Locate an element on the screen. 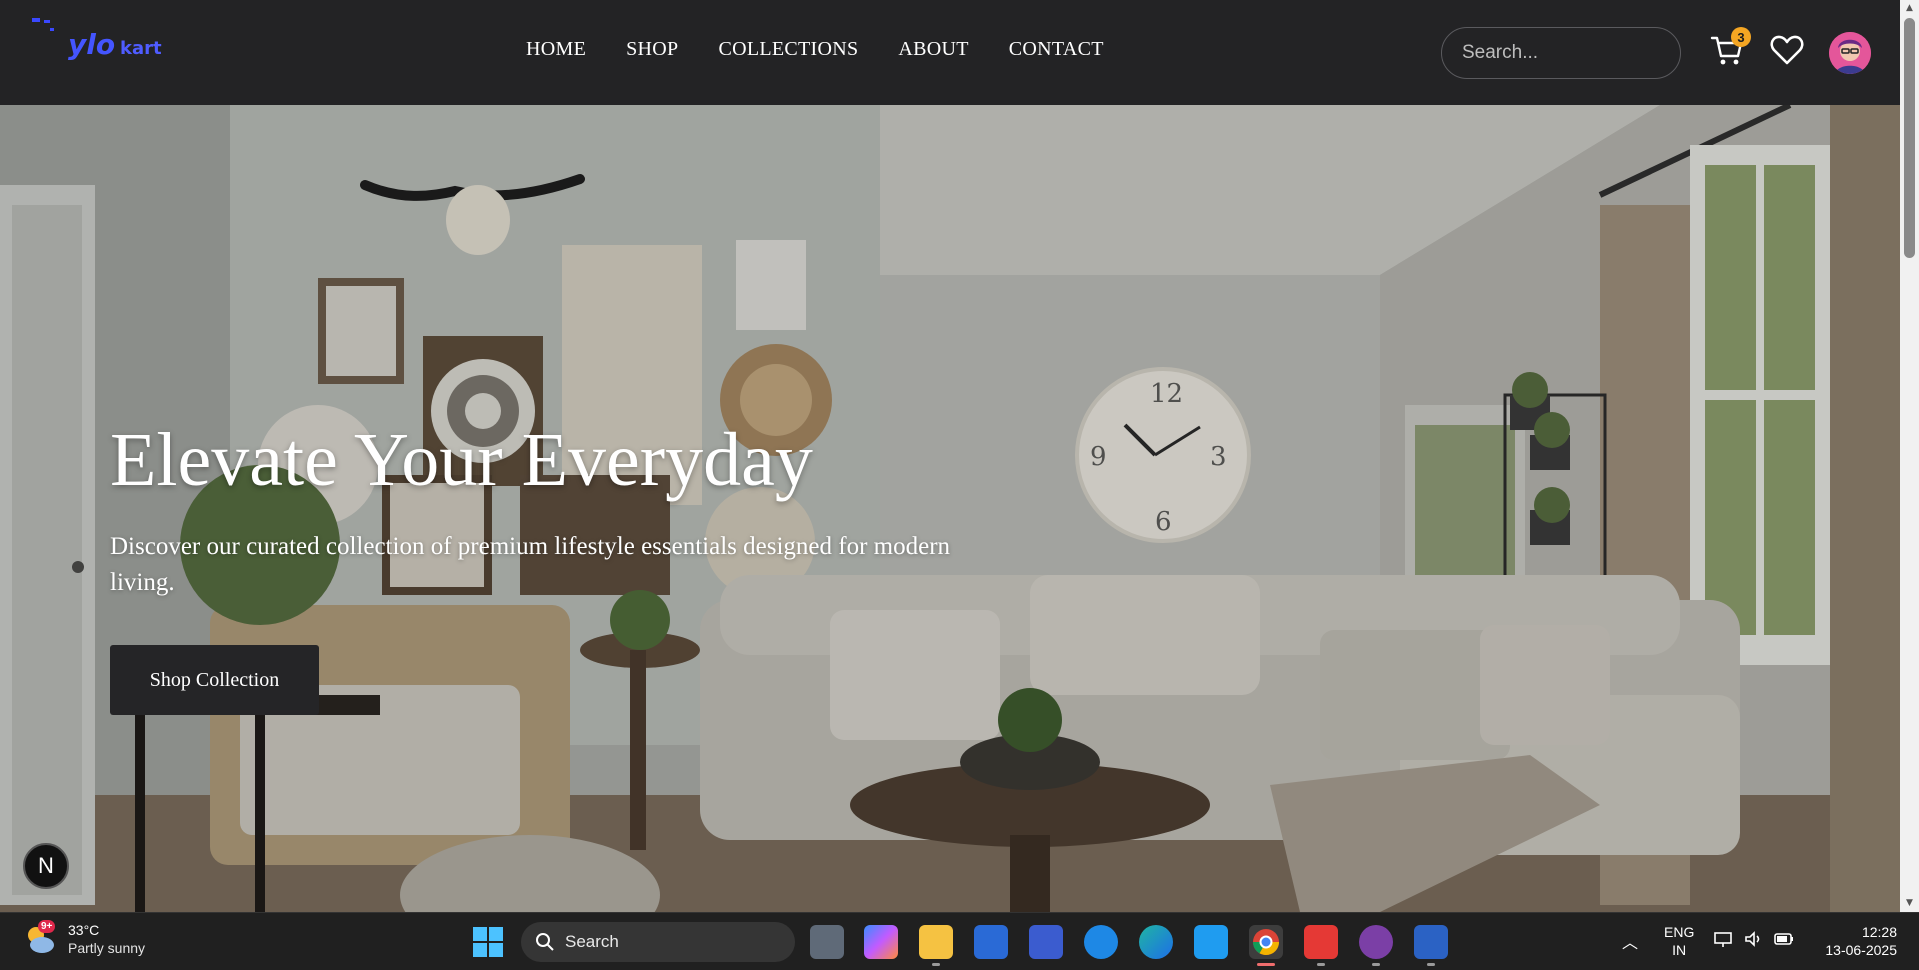 This screenshot has width=1919, height=970. nav-collections: COLLECTIONS is located at coordinates (788, 49).